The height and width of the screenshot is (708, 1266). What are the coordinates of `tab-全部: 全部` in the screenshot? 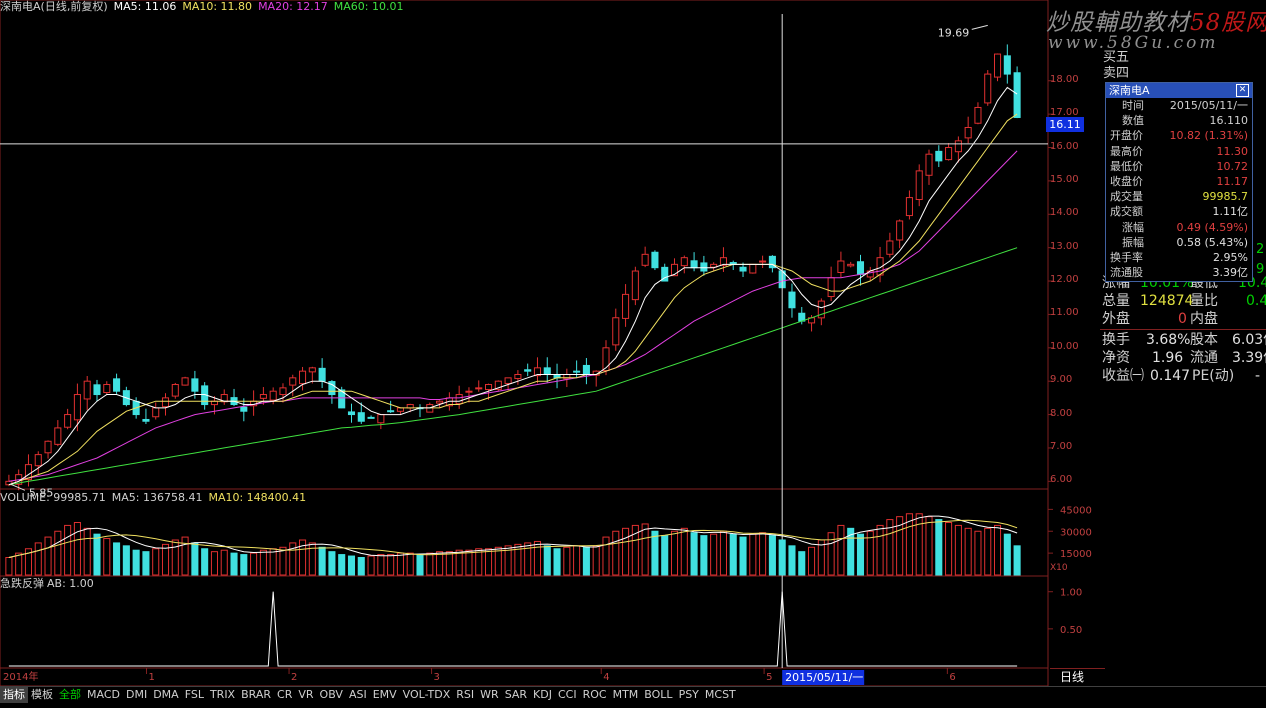 It's located at (70, 695).